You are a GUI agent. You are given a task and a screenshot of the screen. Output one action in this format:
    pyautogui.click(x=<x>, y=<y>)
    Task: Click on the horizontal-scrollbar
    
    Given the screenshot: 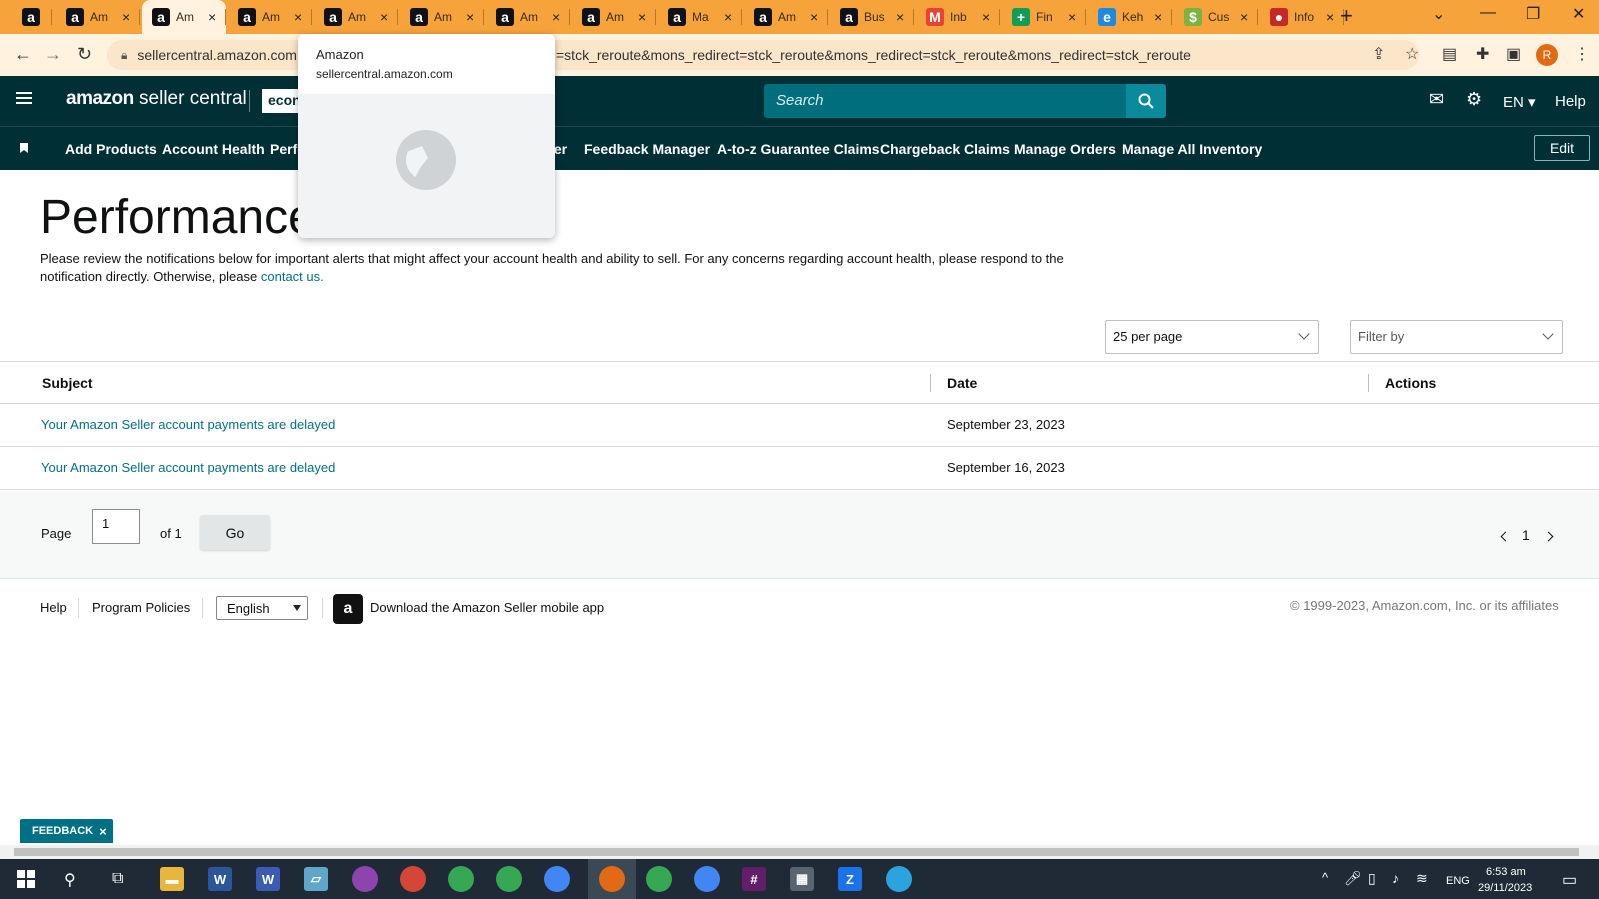 What is the action you would take?
    pyautogui.click(x=799, y=852)
    